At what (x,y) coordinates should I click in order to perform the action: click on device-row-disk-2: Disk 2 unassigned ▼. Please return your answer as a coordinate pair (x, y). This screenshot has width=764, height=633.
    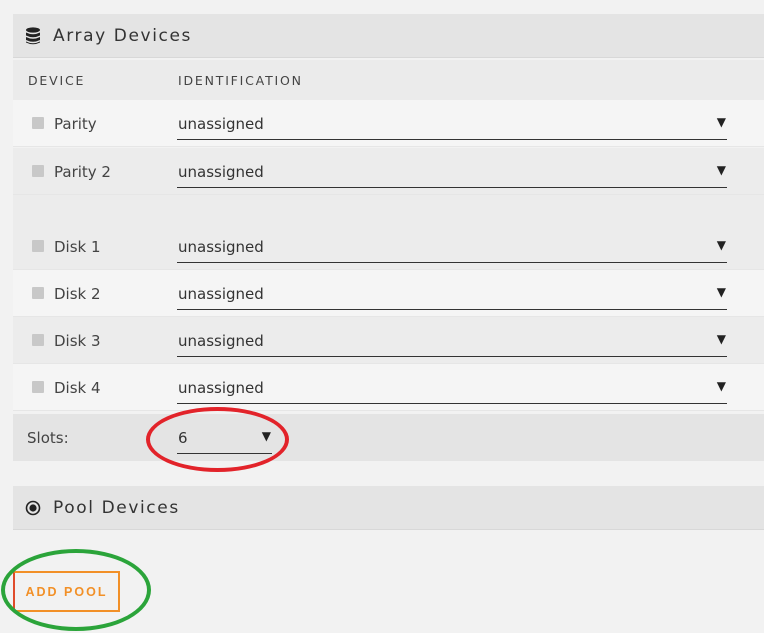
    Looking at the image, I should click on (388, 293).